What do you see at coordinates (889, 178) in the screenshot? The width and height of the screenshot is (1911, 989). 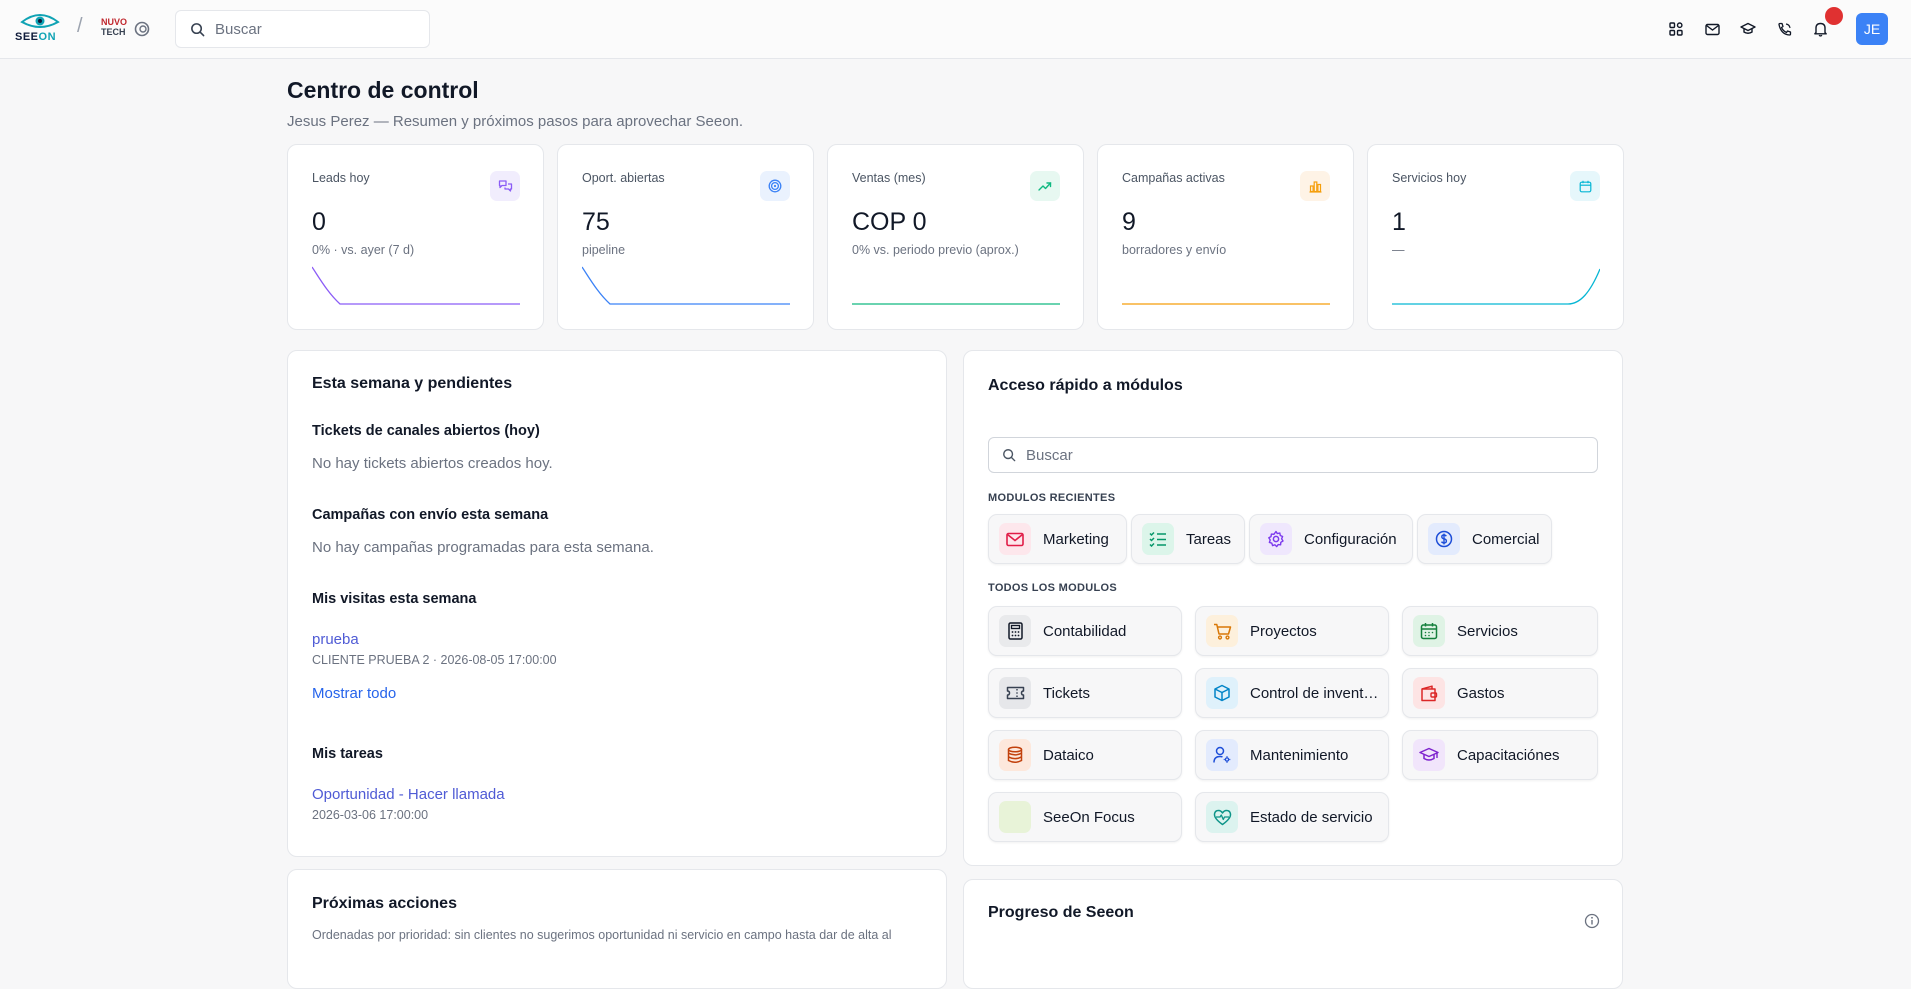 I see `kpi-label: Ventas (mes)` at bounding box center [889, 178].